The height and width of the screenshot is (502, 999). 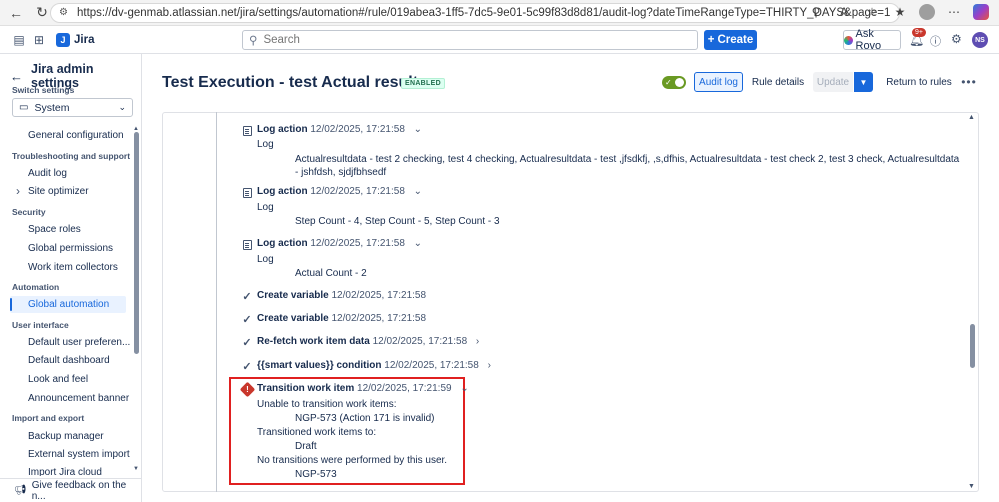 I want to click on notification-badge: 9+, so click(x=919, y=32).